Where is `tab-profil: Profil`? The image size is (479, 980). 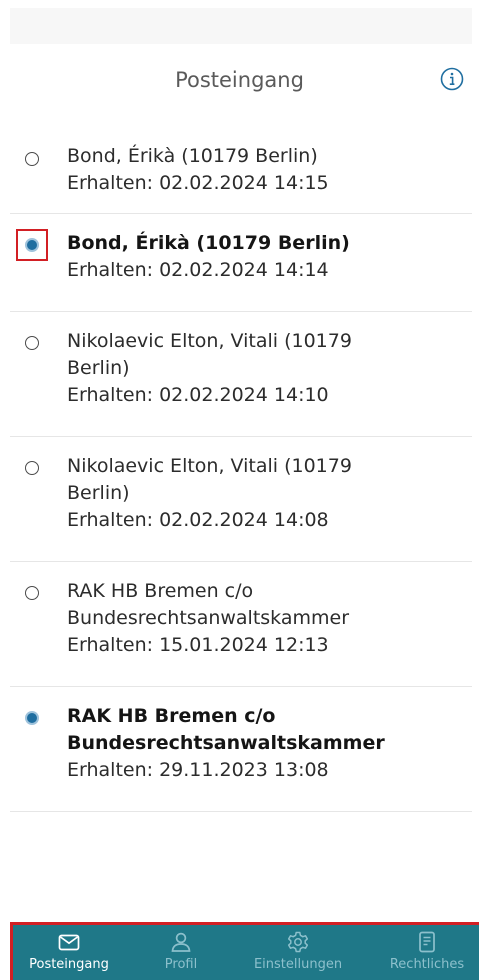
tab-profil: Profil is located at coordinates (181, 952).